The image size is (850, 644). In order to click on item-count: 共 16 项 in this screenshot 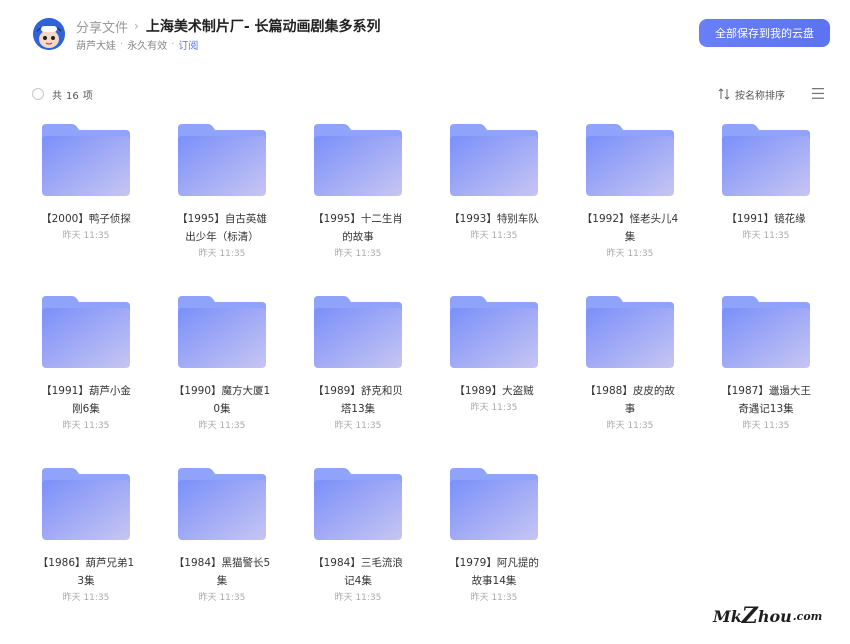, I will do `click(74, 94)`.